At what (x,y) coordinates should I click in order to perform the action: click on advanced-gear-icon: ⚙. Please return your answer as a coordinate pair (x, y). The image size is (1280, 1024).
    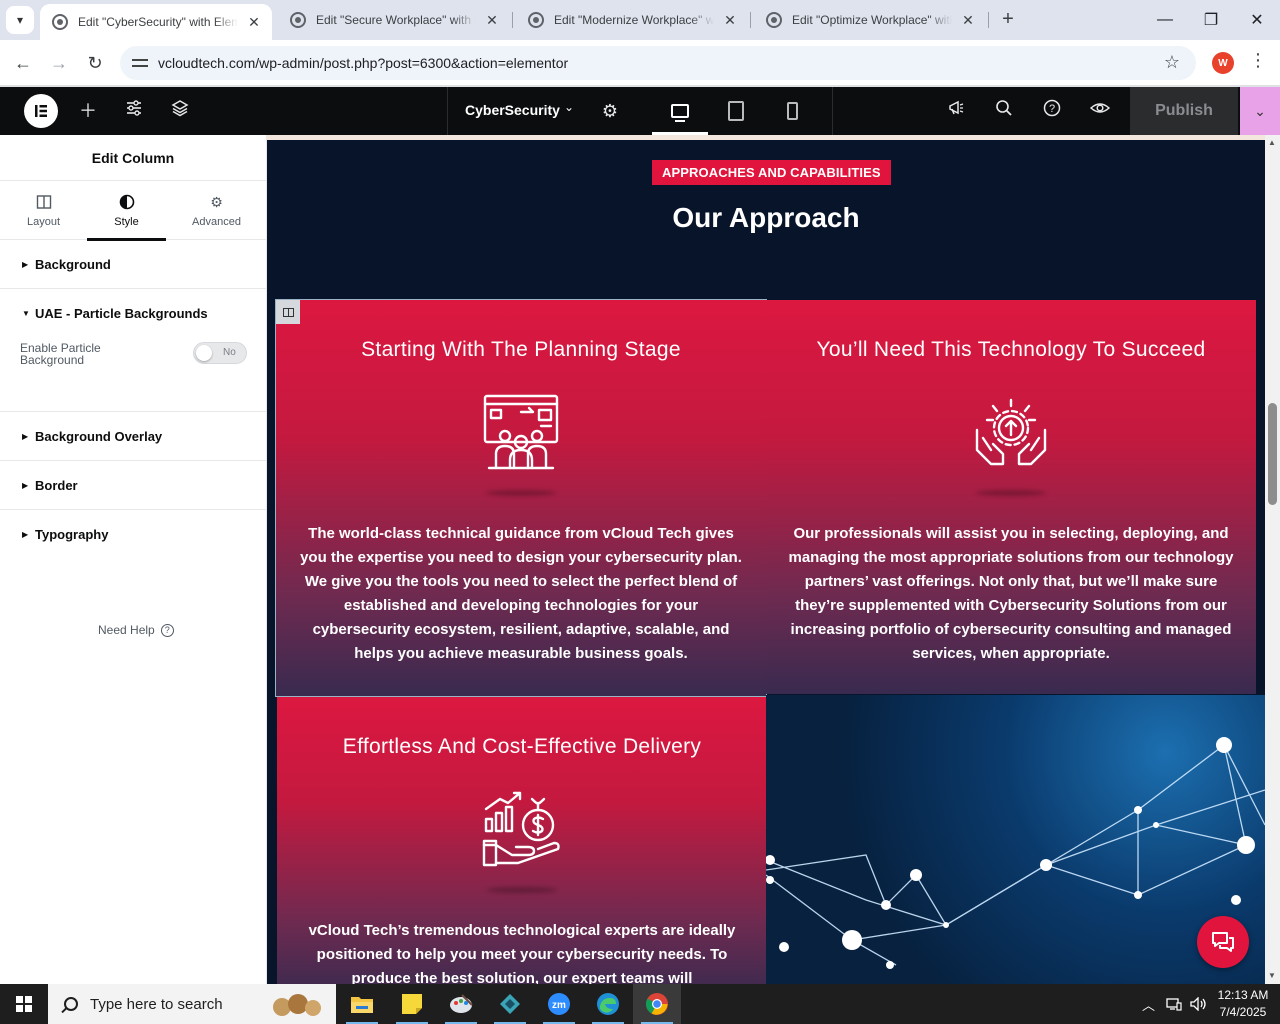
    Looking at the image, I should click on (216, 202).